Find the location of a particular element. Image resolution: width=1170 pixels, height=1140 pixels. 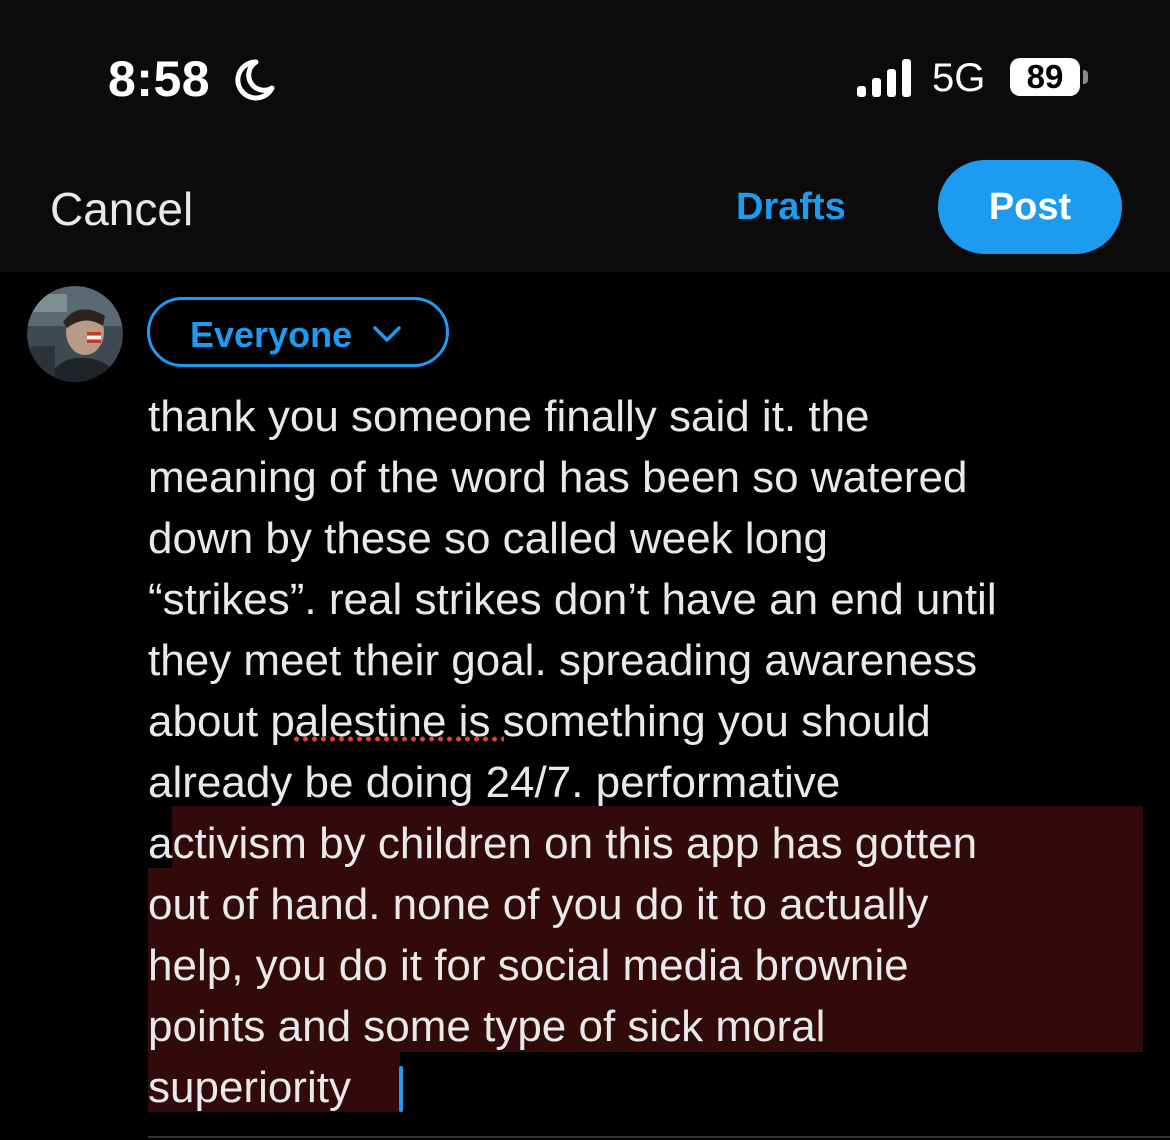

drafts-button: Drafts is located at coordinates (791, 207).